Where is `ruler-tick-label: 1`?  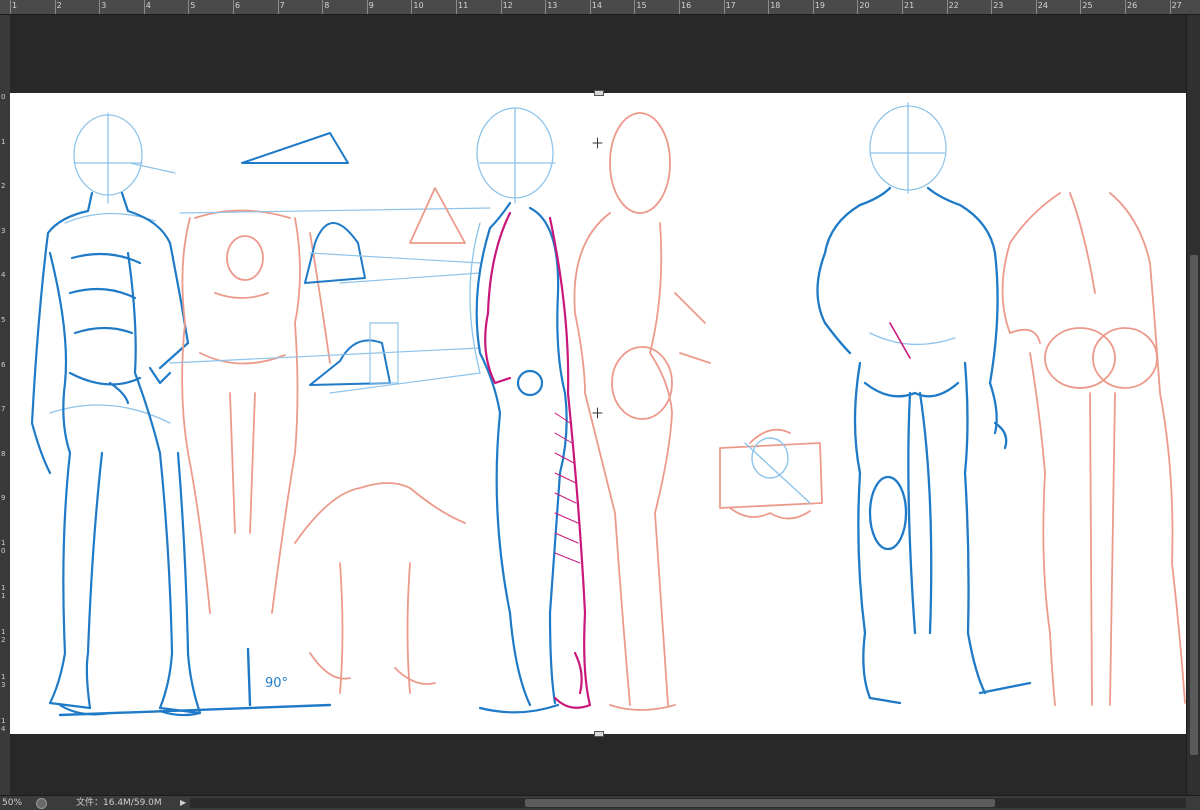 ruler-tick-label: 1 is located at coordinates (15, 5).